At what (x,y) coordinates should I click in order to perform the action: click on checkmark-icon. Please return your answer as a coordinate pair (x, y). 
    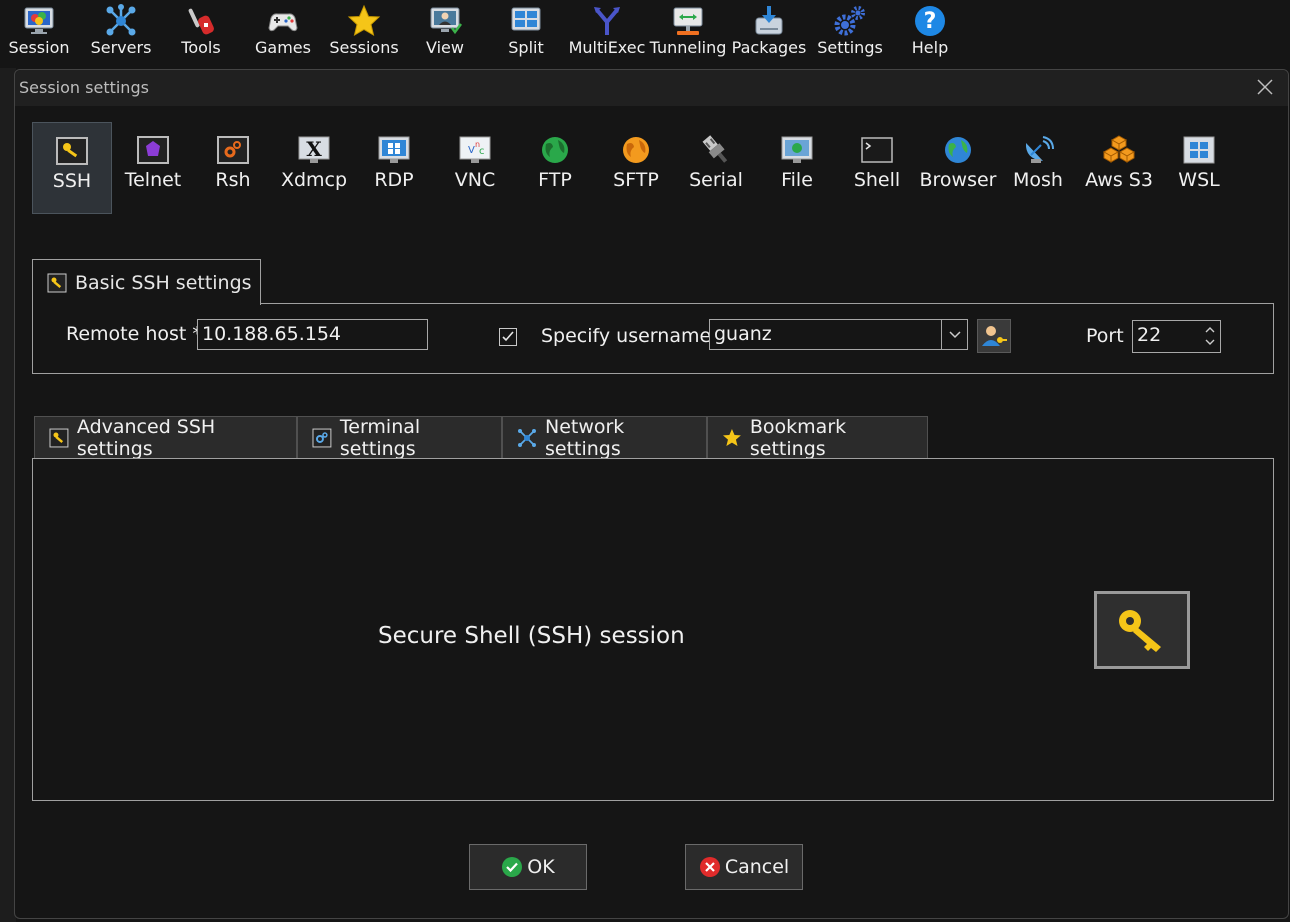
    Looking at the image, I should click on (508, 336).